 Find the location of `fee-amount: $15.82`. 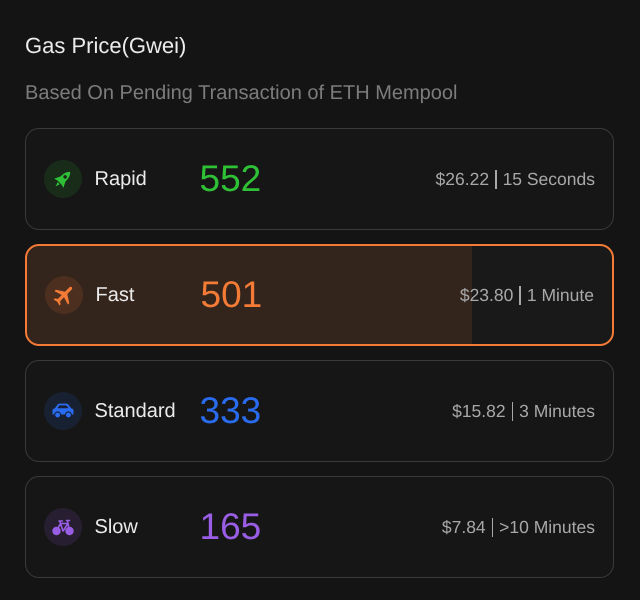

fee-amount: $15.82 is located at coordinates (479, 411).